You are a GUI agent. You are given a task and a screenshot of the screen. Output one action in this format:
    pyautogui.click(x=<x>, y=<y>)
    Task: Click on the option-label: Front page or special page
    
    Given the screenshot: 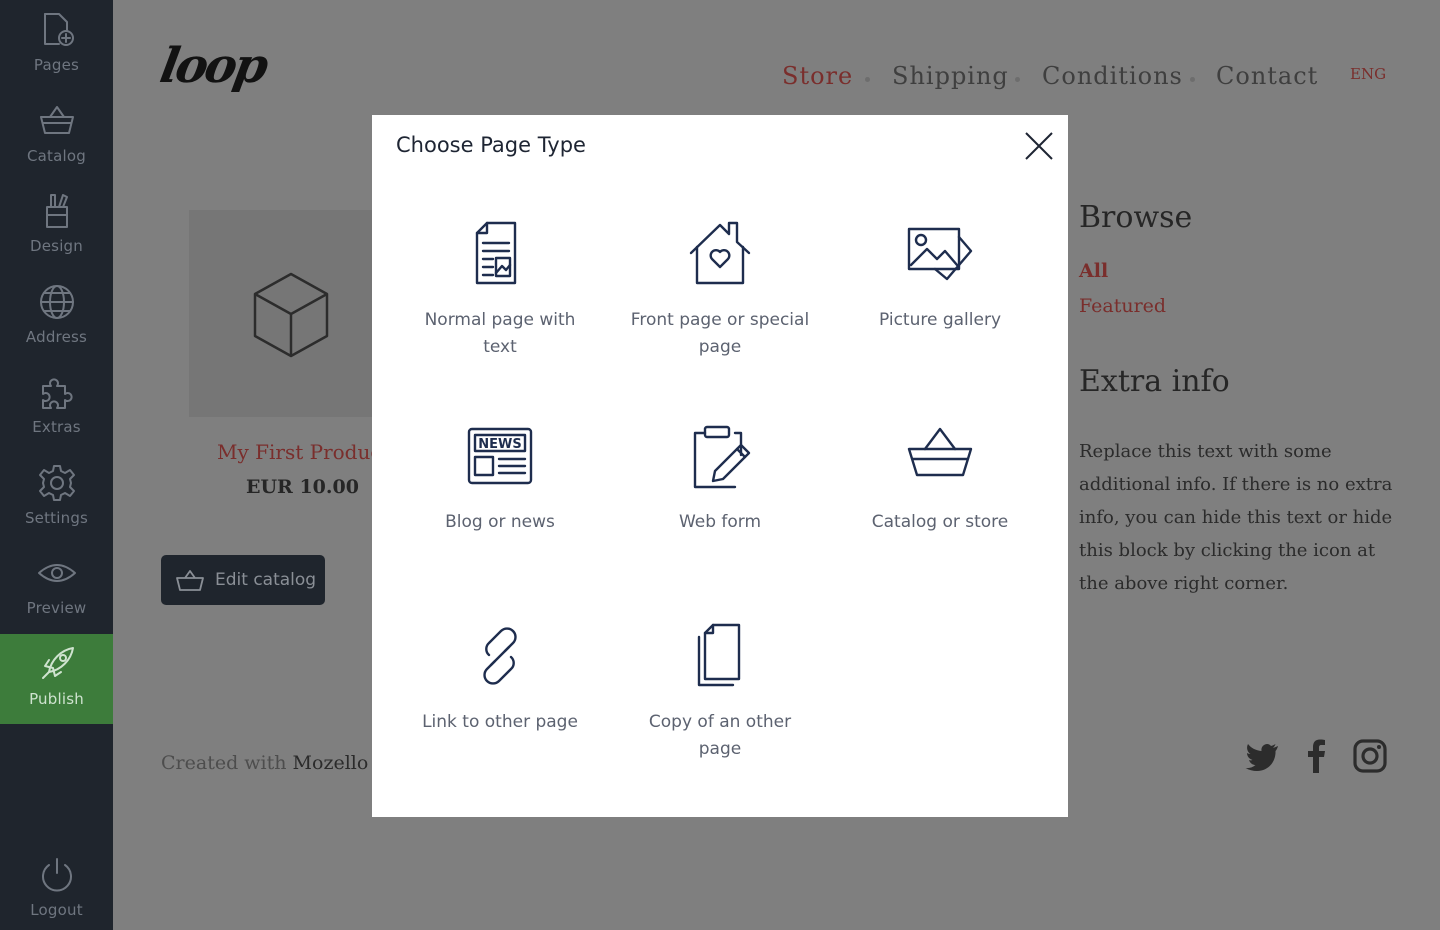 What is the action you would take?
    pyautogui.click(x=720, y=333)
    